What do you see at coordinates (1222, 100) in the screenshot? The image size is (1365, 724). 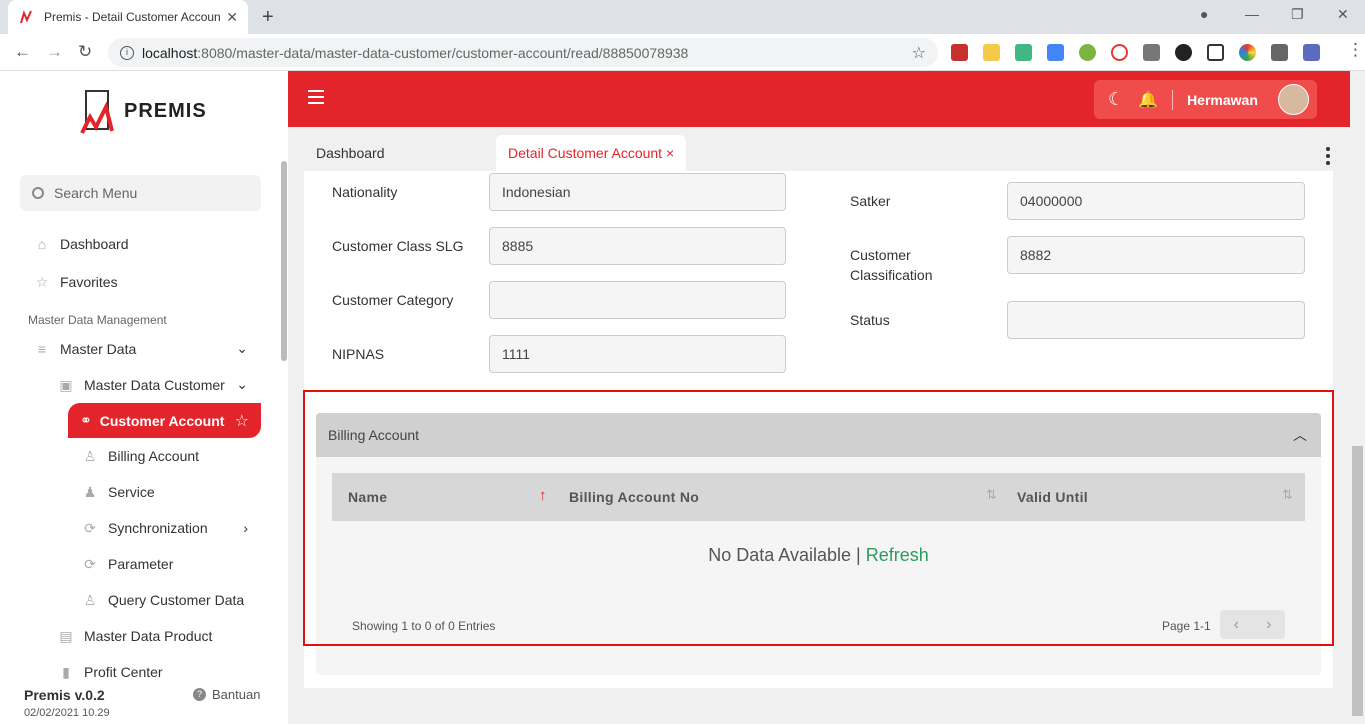 I see `user-name: Hermawan` at bounding box center [1222, 100].